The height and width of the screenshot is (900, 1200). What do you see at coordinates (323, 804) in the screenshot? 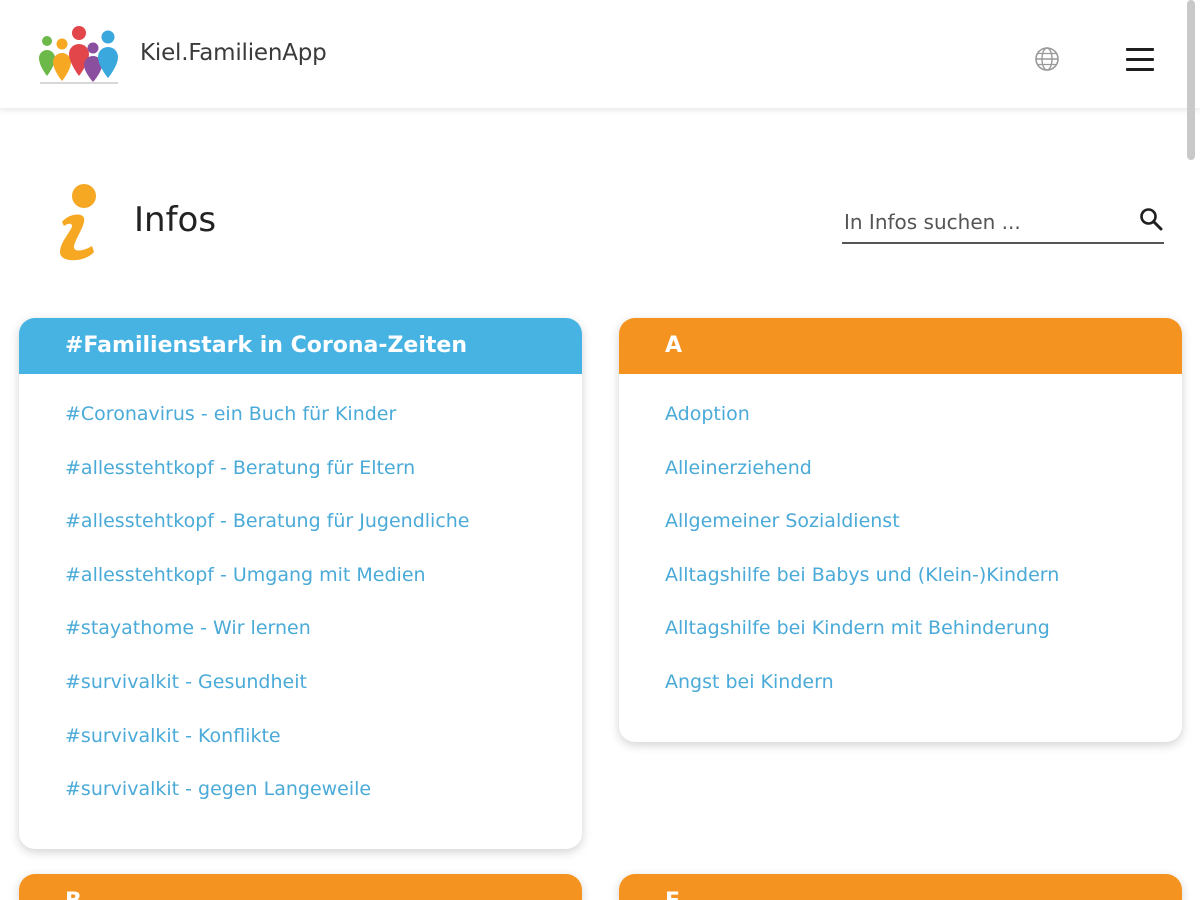
I see `info-link: #survivalkit - gegen Langeweile` at bounding box center [323, 804].